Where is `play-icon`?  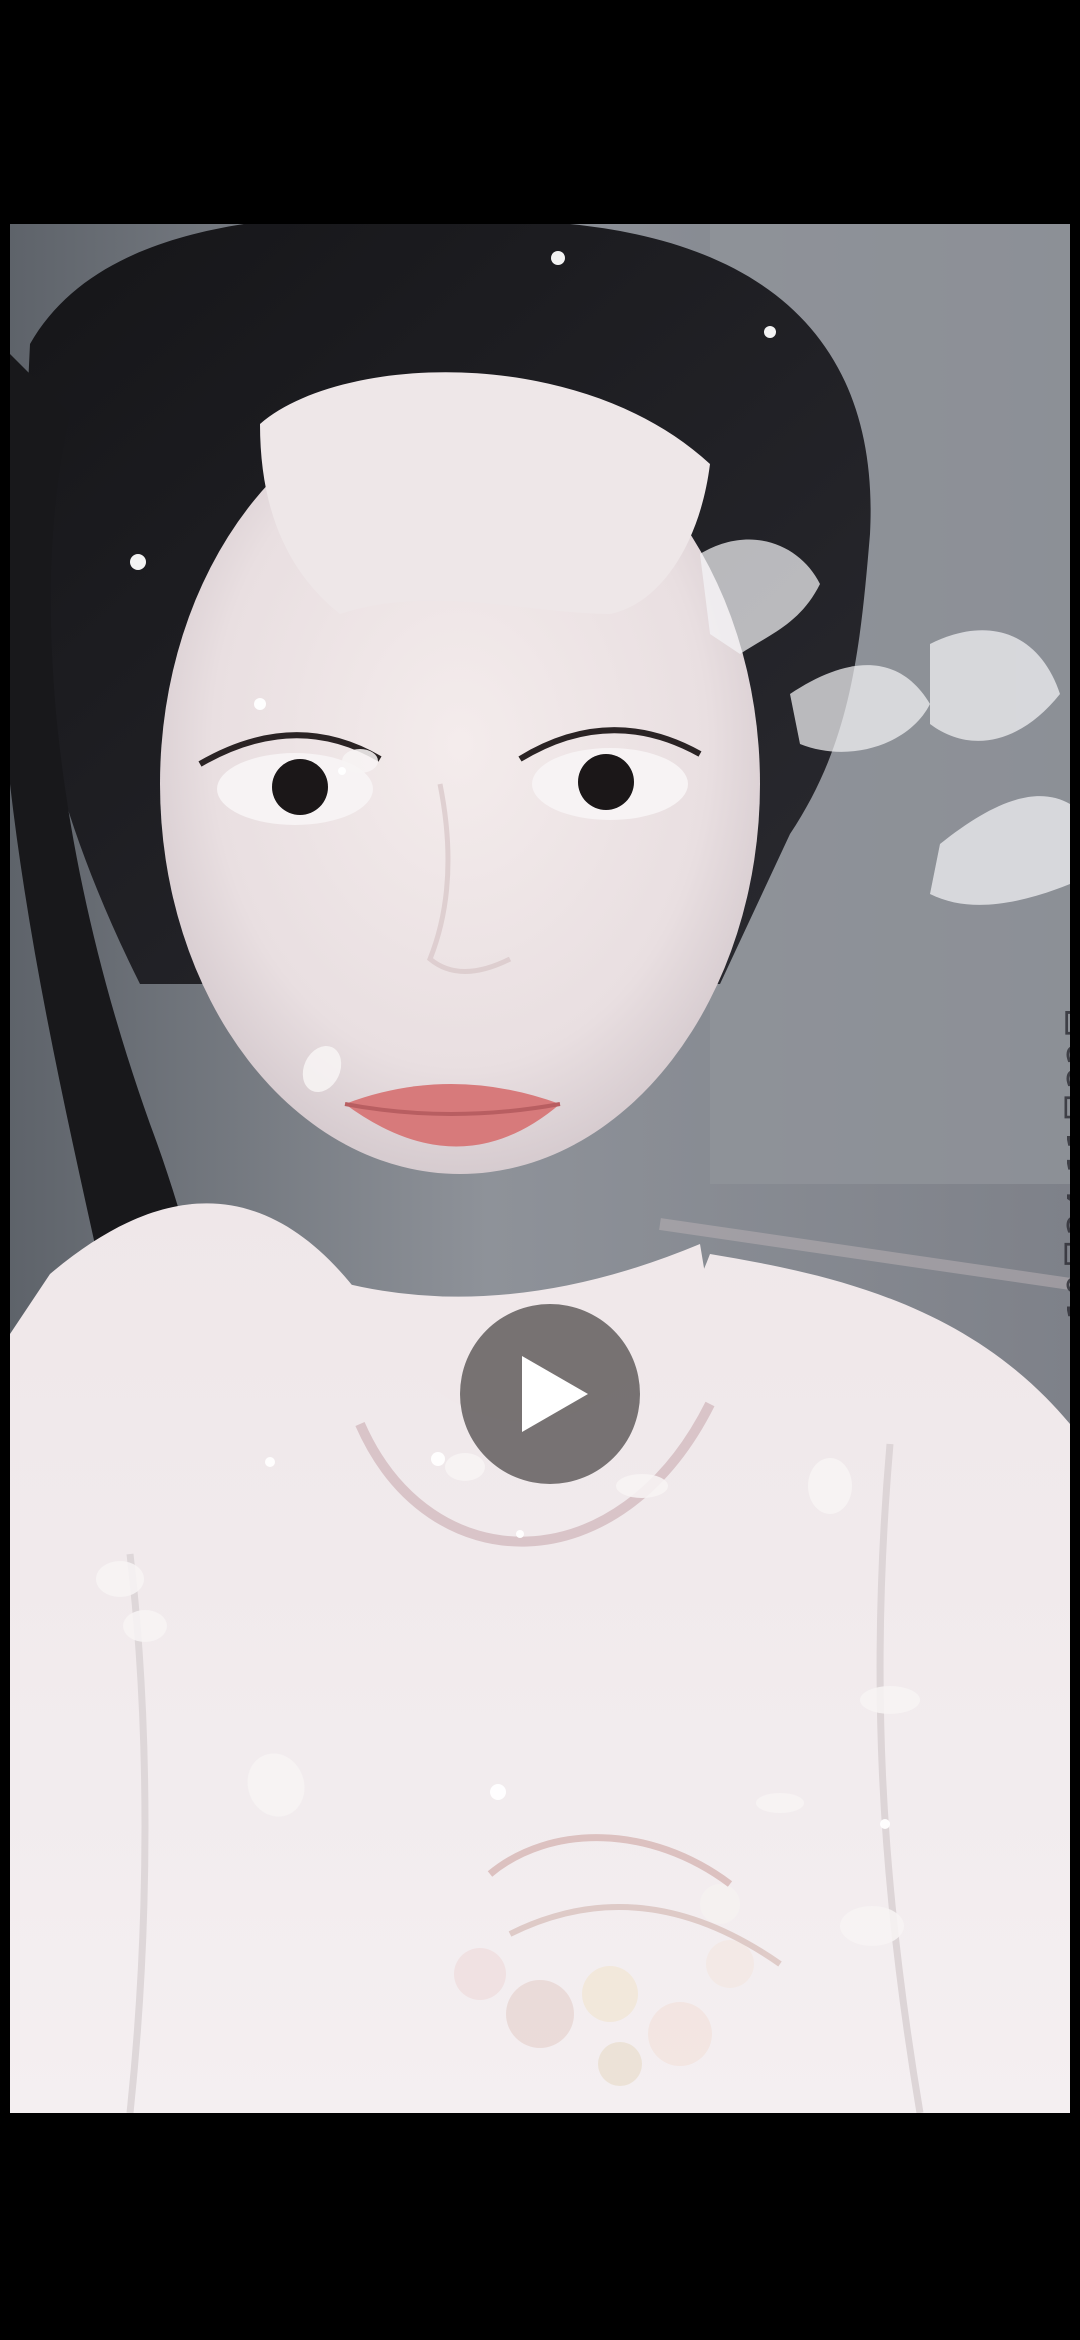 play-icon is located at coordinates (555, 1394).